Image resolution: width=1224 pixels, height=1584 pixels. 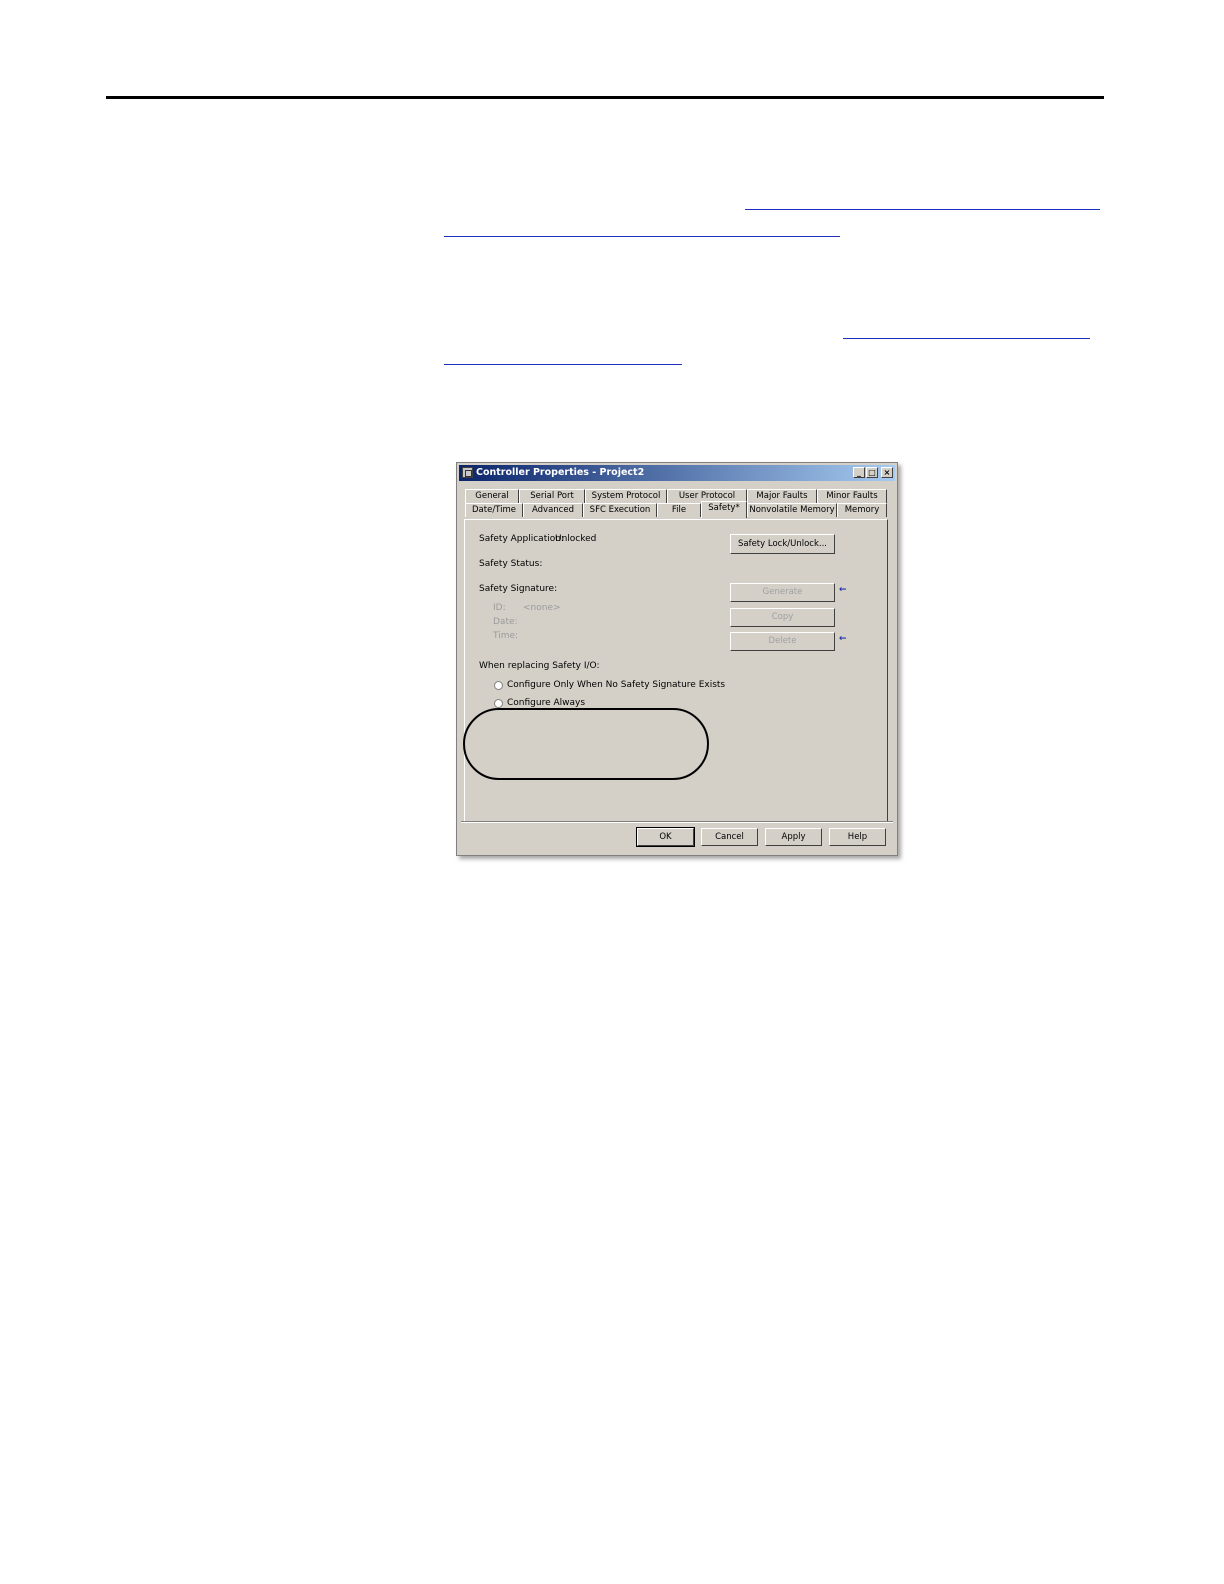 What do you see at coordinates (724, 509) in the screenshot?
I see `tab-safety: Safety*` at bounding box center [724, 509].